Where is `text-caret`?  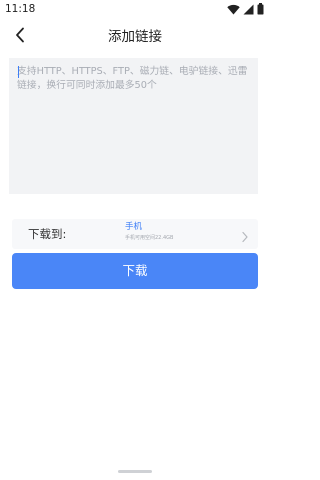
text-caret is located at coordinates (18, 72).